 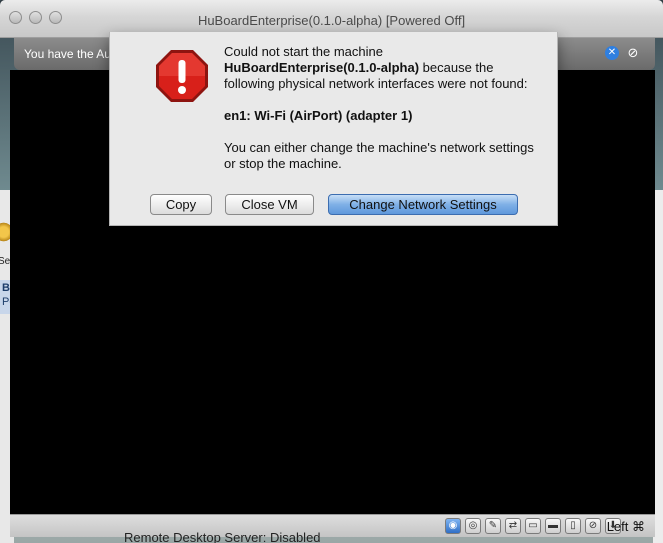 What do you see at coordinates (269, 204) in the screenshot?
I see `close-vm-button: Close VM` at bounding box center [269, 204].